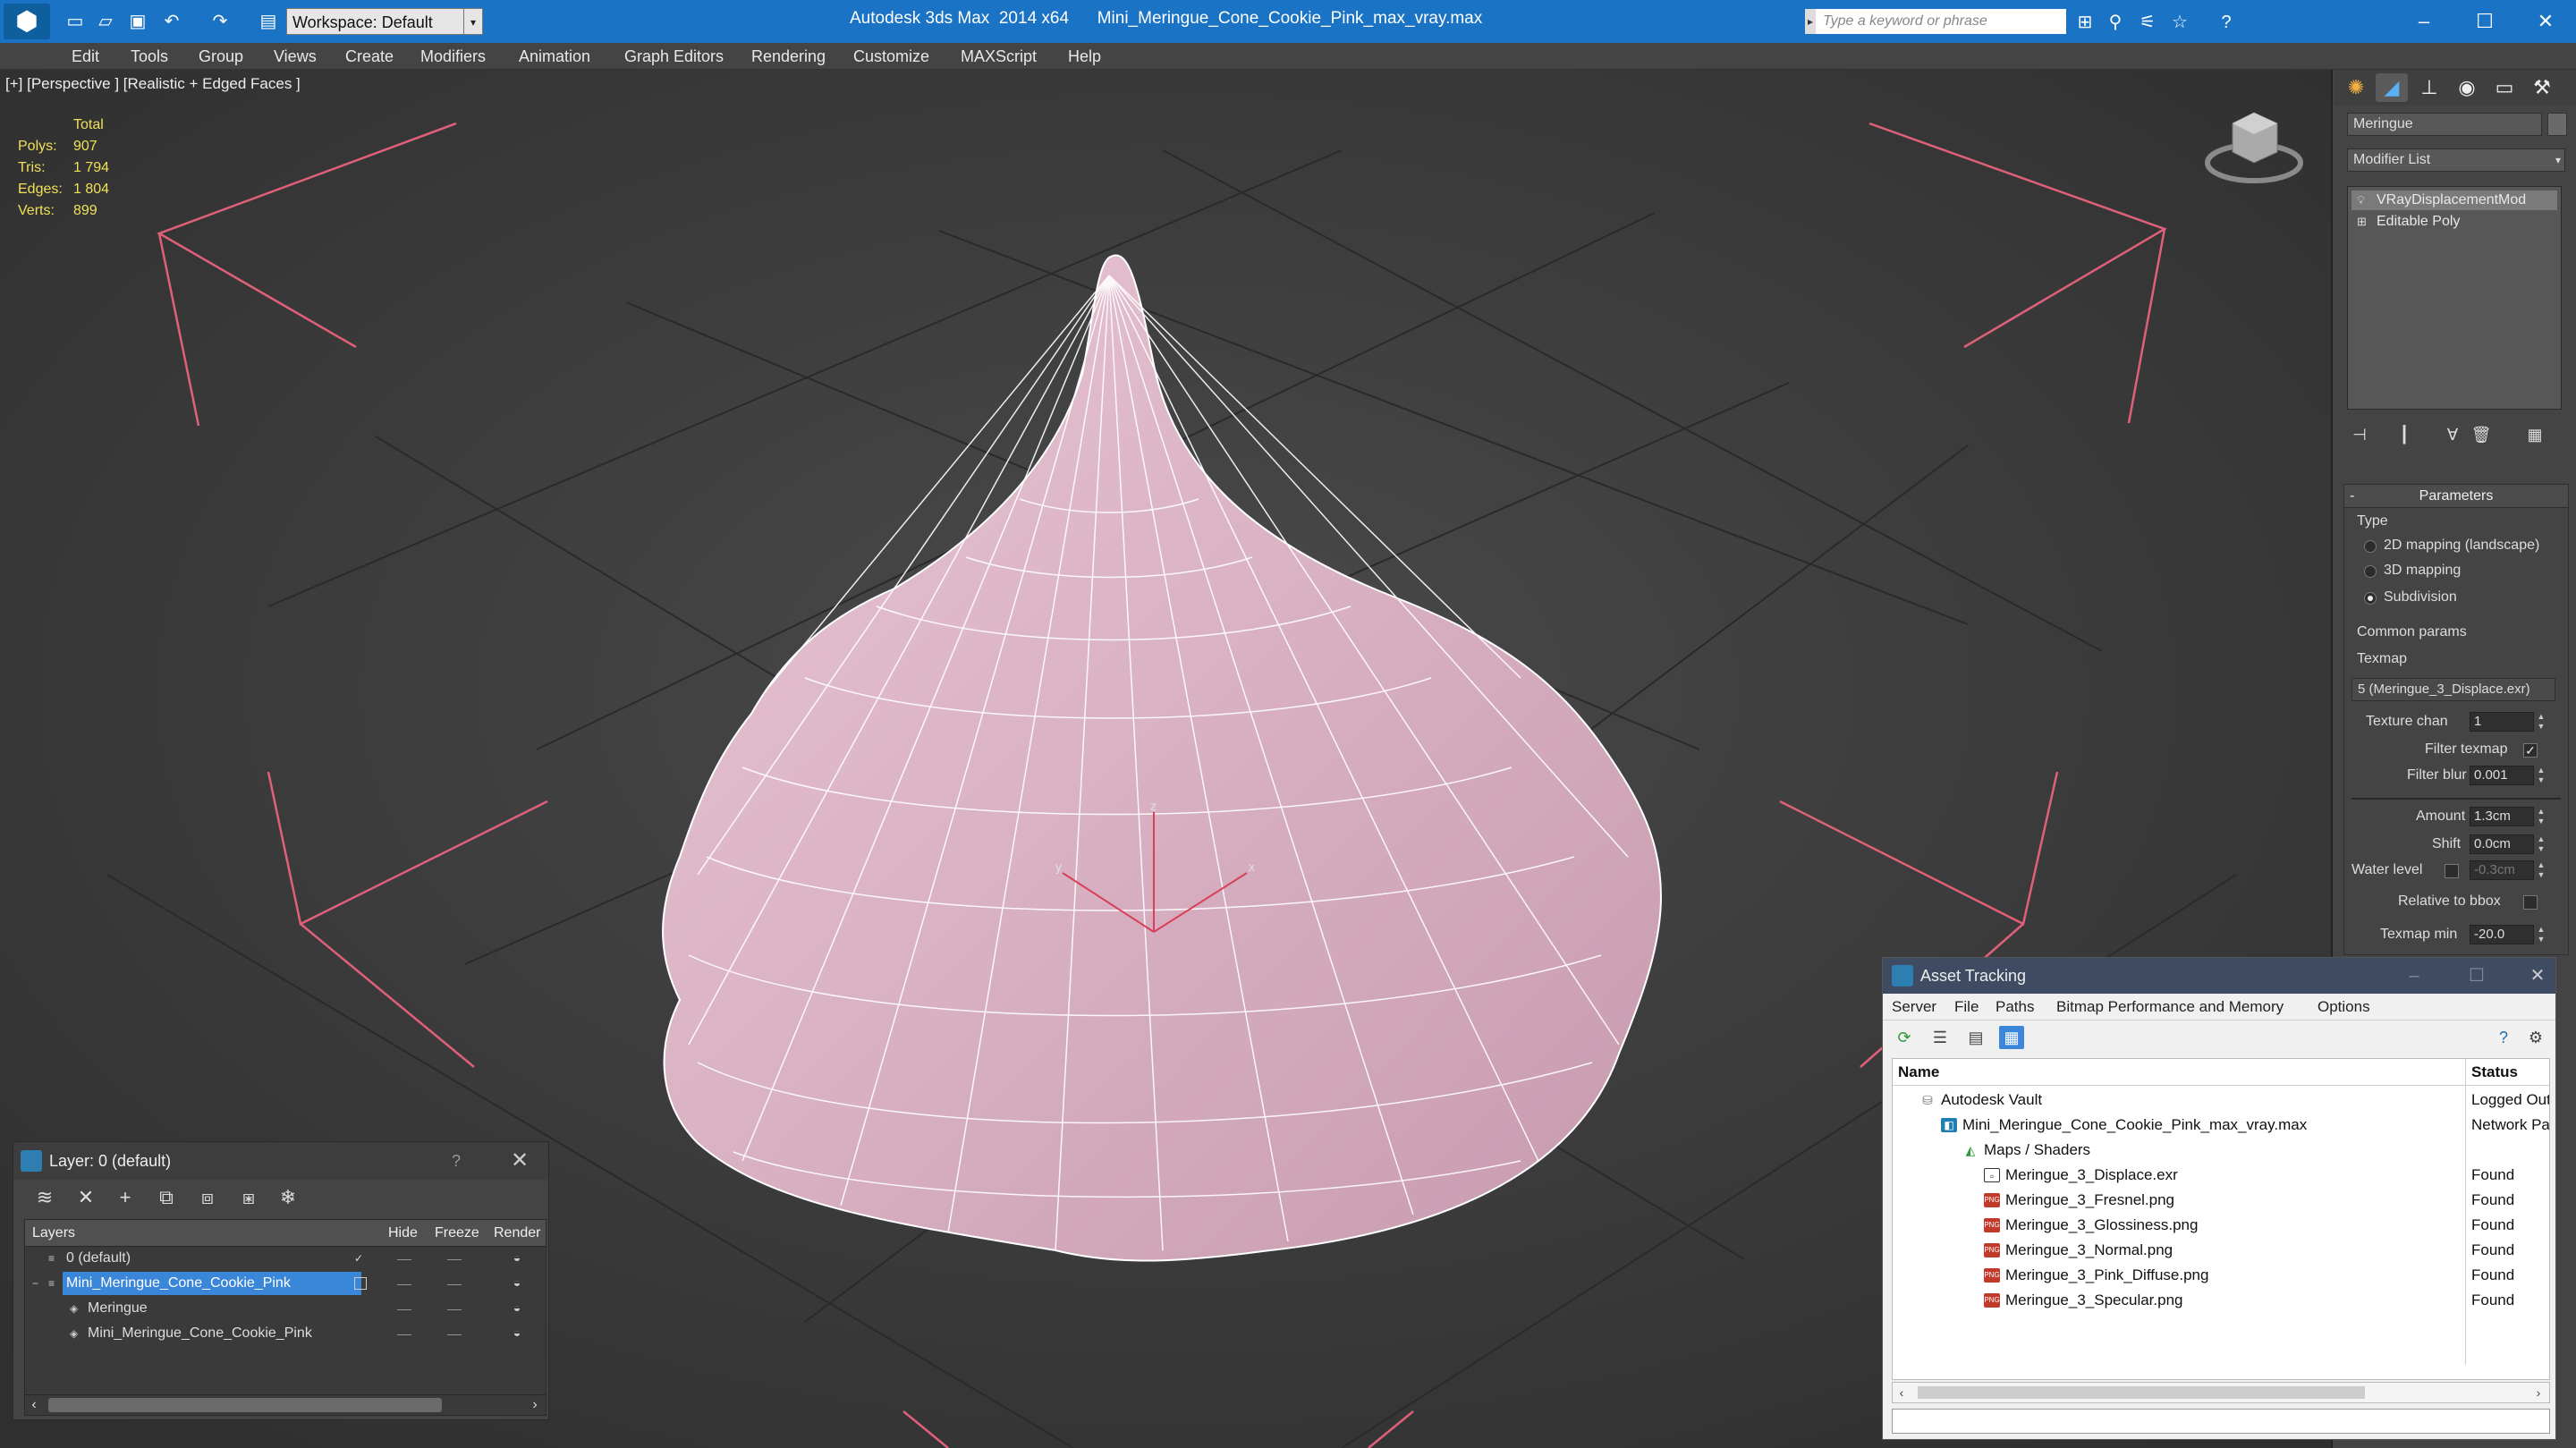 This screenshot has width=2576, height=1448. I want to click on stack-item-vraydisplacementmod: 💡︎ VRayDisplacementMod, so click(2454, 200).